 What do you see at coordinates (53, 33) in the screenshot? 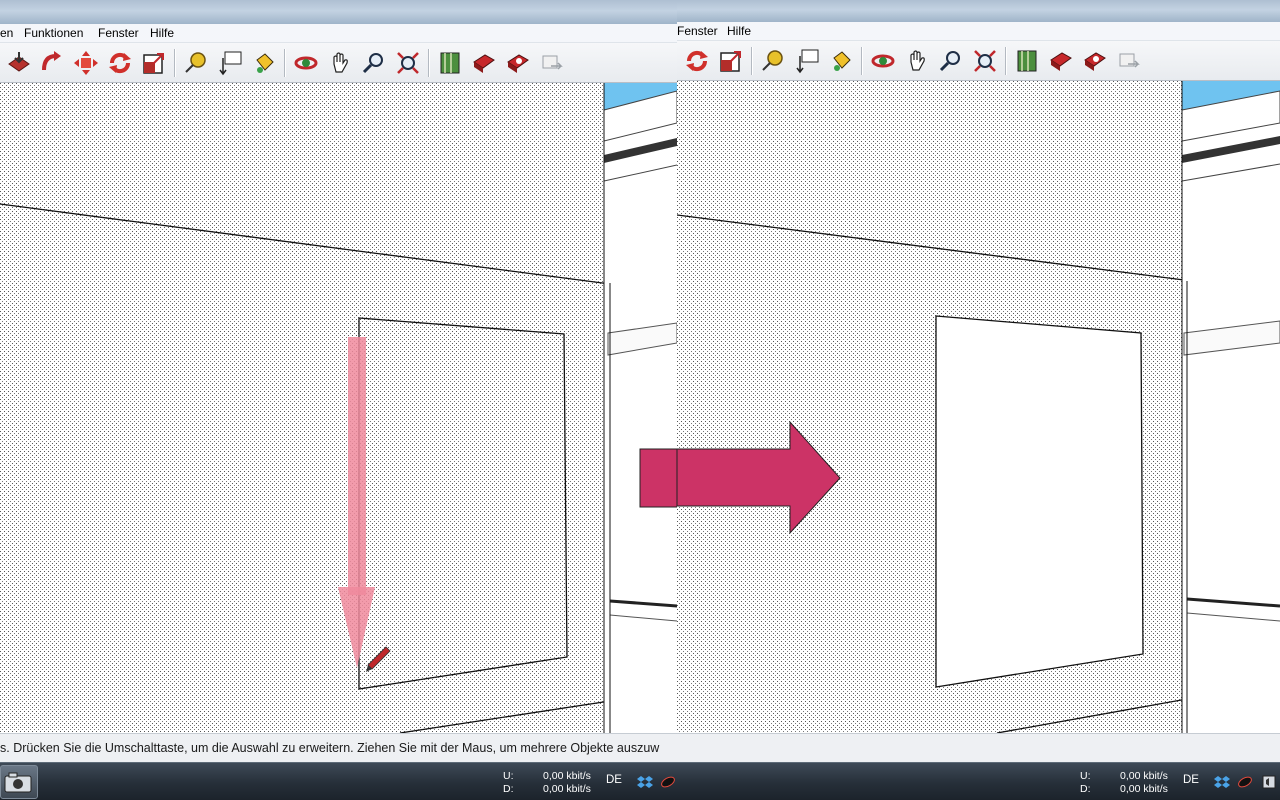
I see `menu-item-funktionen: Funktionen` at bounding box center [53, 33].